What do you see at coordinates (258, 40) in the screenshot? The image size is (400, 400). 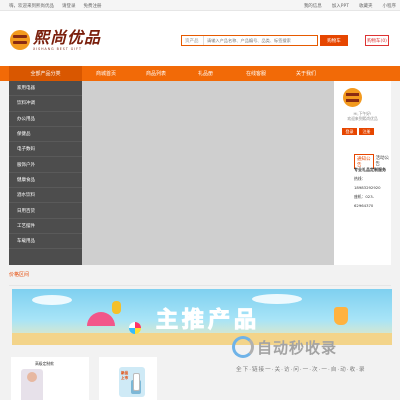 I see `search-input` at bounding box center [258, 40].